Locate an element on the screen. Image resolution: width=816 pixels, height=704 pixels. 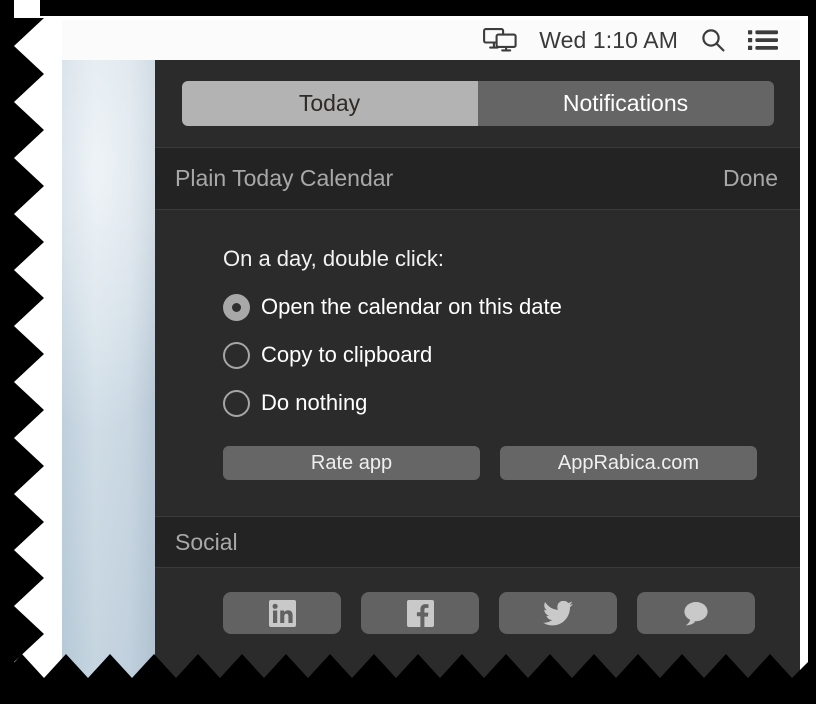
search-icon is located at coordinates (713, 40).